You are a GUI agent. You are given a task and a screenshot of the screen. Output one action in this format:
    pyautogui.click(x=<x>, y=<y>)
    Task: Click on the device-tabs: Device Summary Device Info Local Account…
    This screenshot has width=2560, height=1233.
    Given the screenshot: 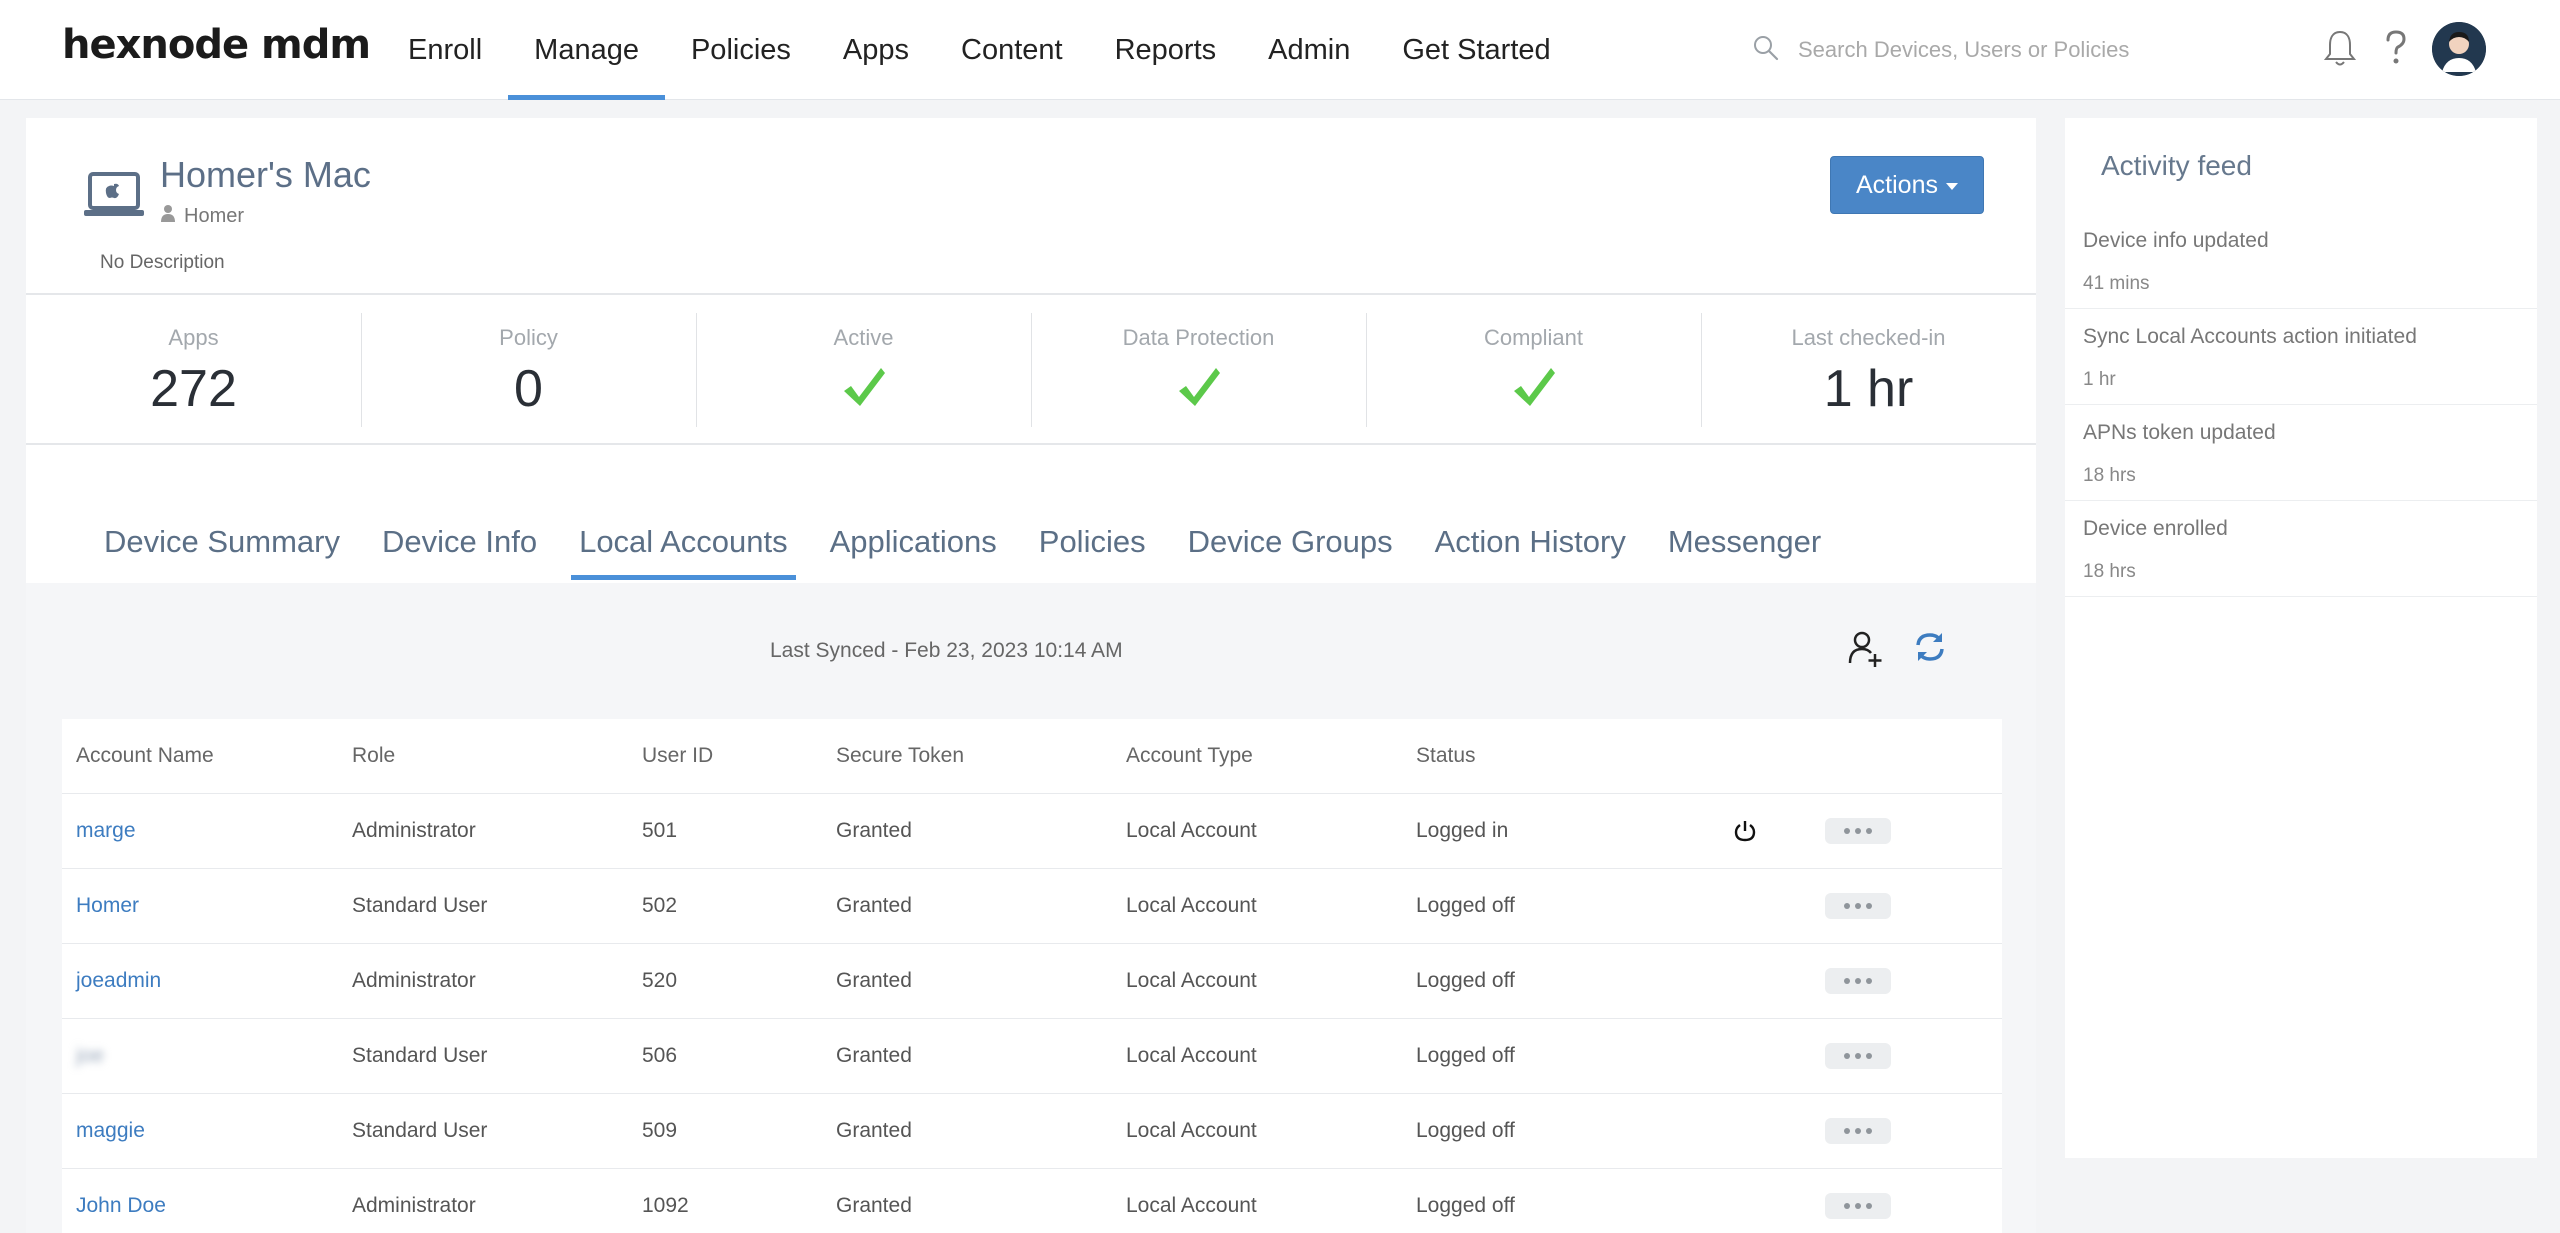 What is the action you would take?
    pyautogui.click(x=975, y=549)
    